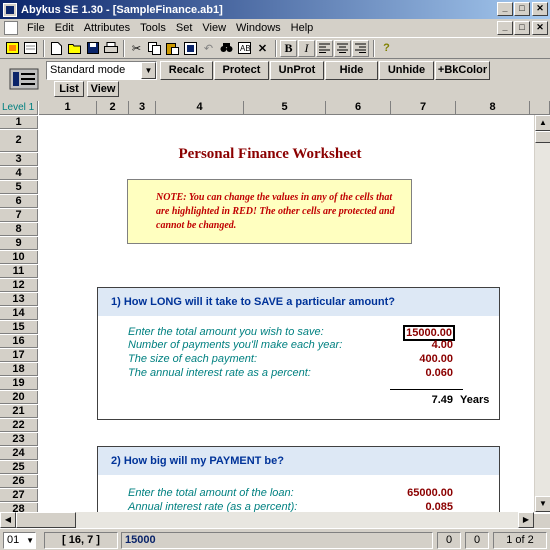 This screenshot has height=550, width=550. Describe the element at coordinates (101, 70) in the screenshot. I see `mode-select: Standard mode ▼` at that location.